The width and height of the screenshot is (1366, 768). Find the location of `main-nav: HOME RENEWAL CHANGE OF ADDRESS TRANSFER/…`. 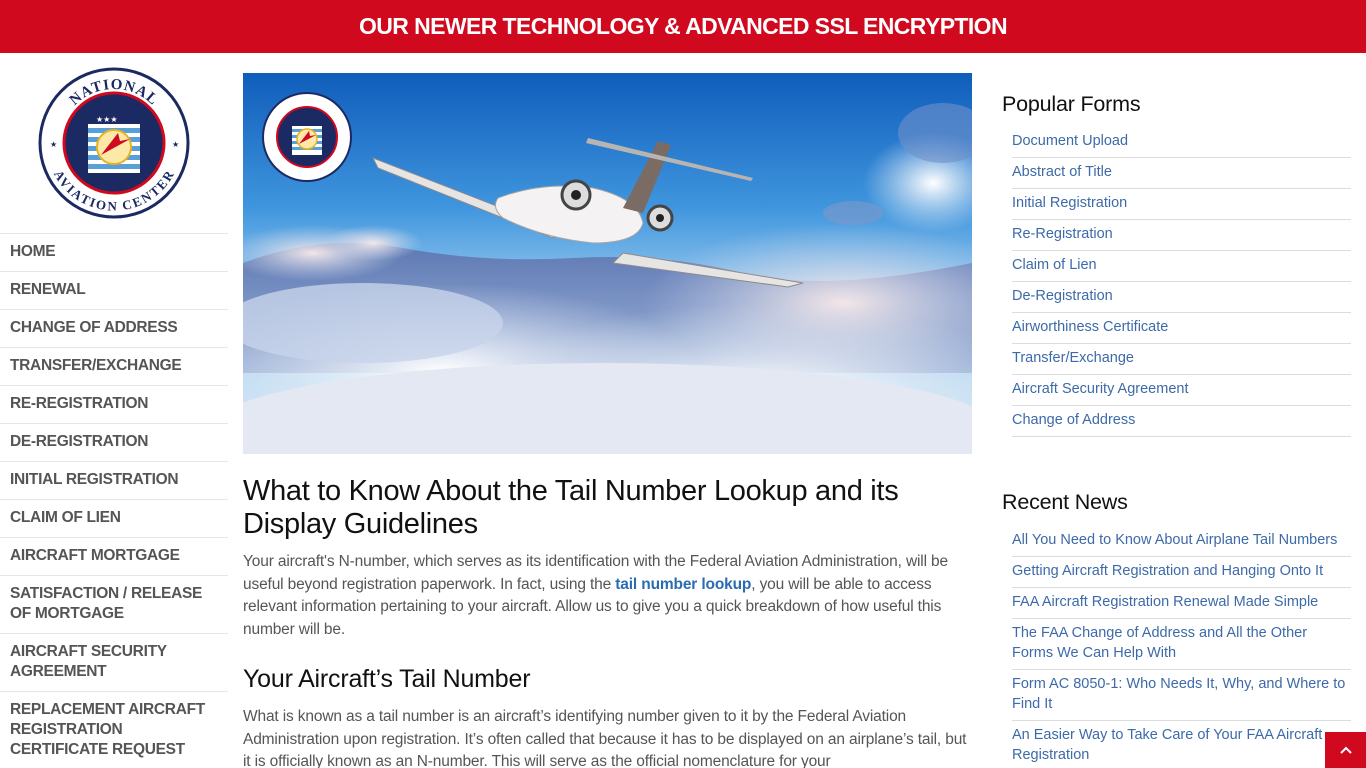

main-nav: HOME RENEWAL CHANGE OF ADDRESS TRANSFER/… is located at coordinates (114, 500).